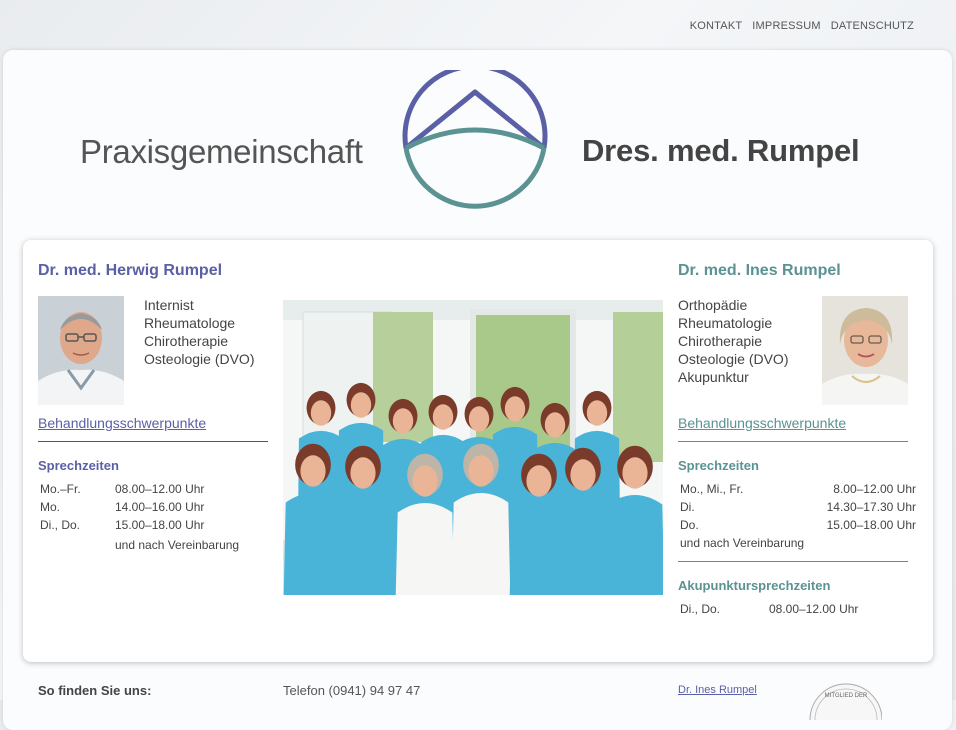 This screenshot has height=730, width=956. I want to click on hours-row: Di., Do. 15.00–18.00 Uhr, so click(155, 527).